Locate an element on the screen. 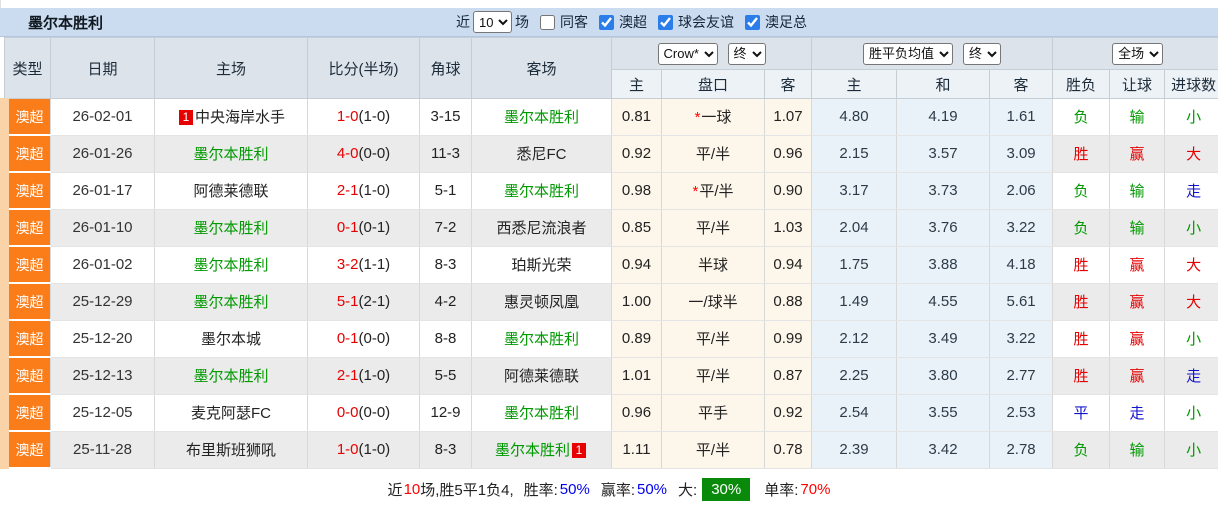  full-score: 0-0 is located at coordinates (348, 412).